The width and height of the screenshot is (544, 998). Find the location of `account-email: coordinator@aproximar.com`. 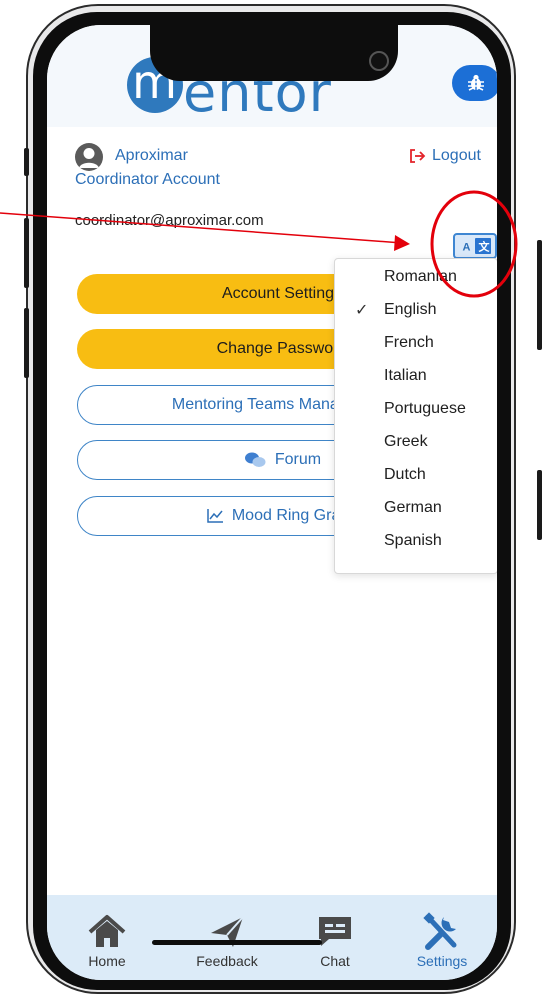

account-email: coordinator@aproximar.com is located at coordinates (169, 220).